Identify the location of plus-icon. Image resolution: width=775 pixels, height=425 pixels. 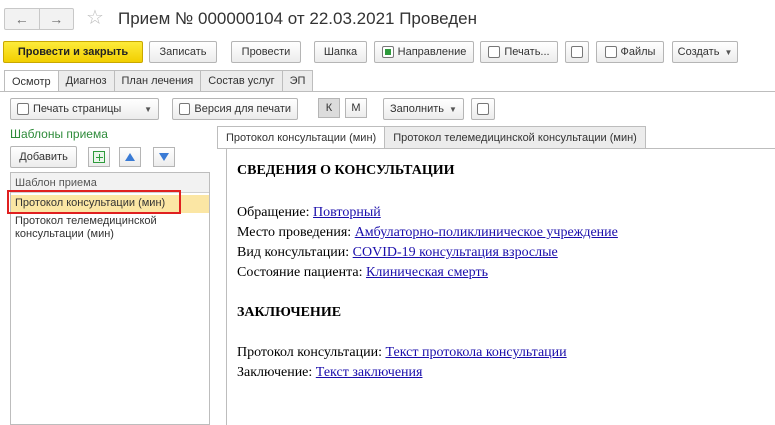
(99, 157).